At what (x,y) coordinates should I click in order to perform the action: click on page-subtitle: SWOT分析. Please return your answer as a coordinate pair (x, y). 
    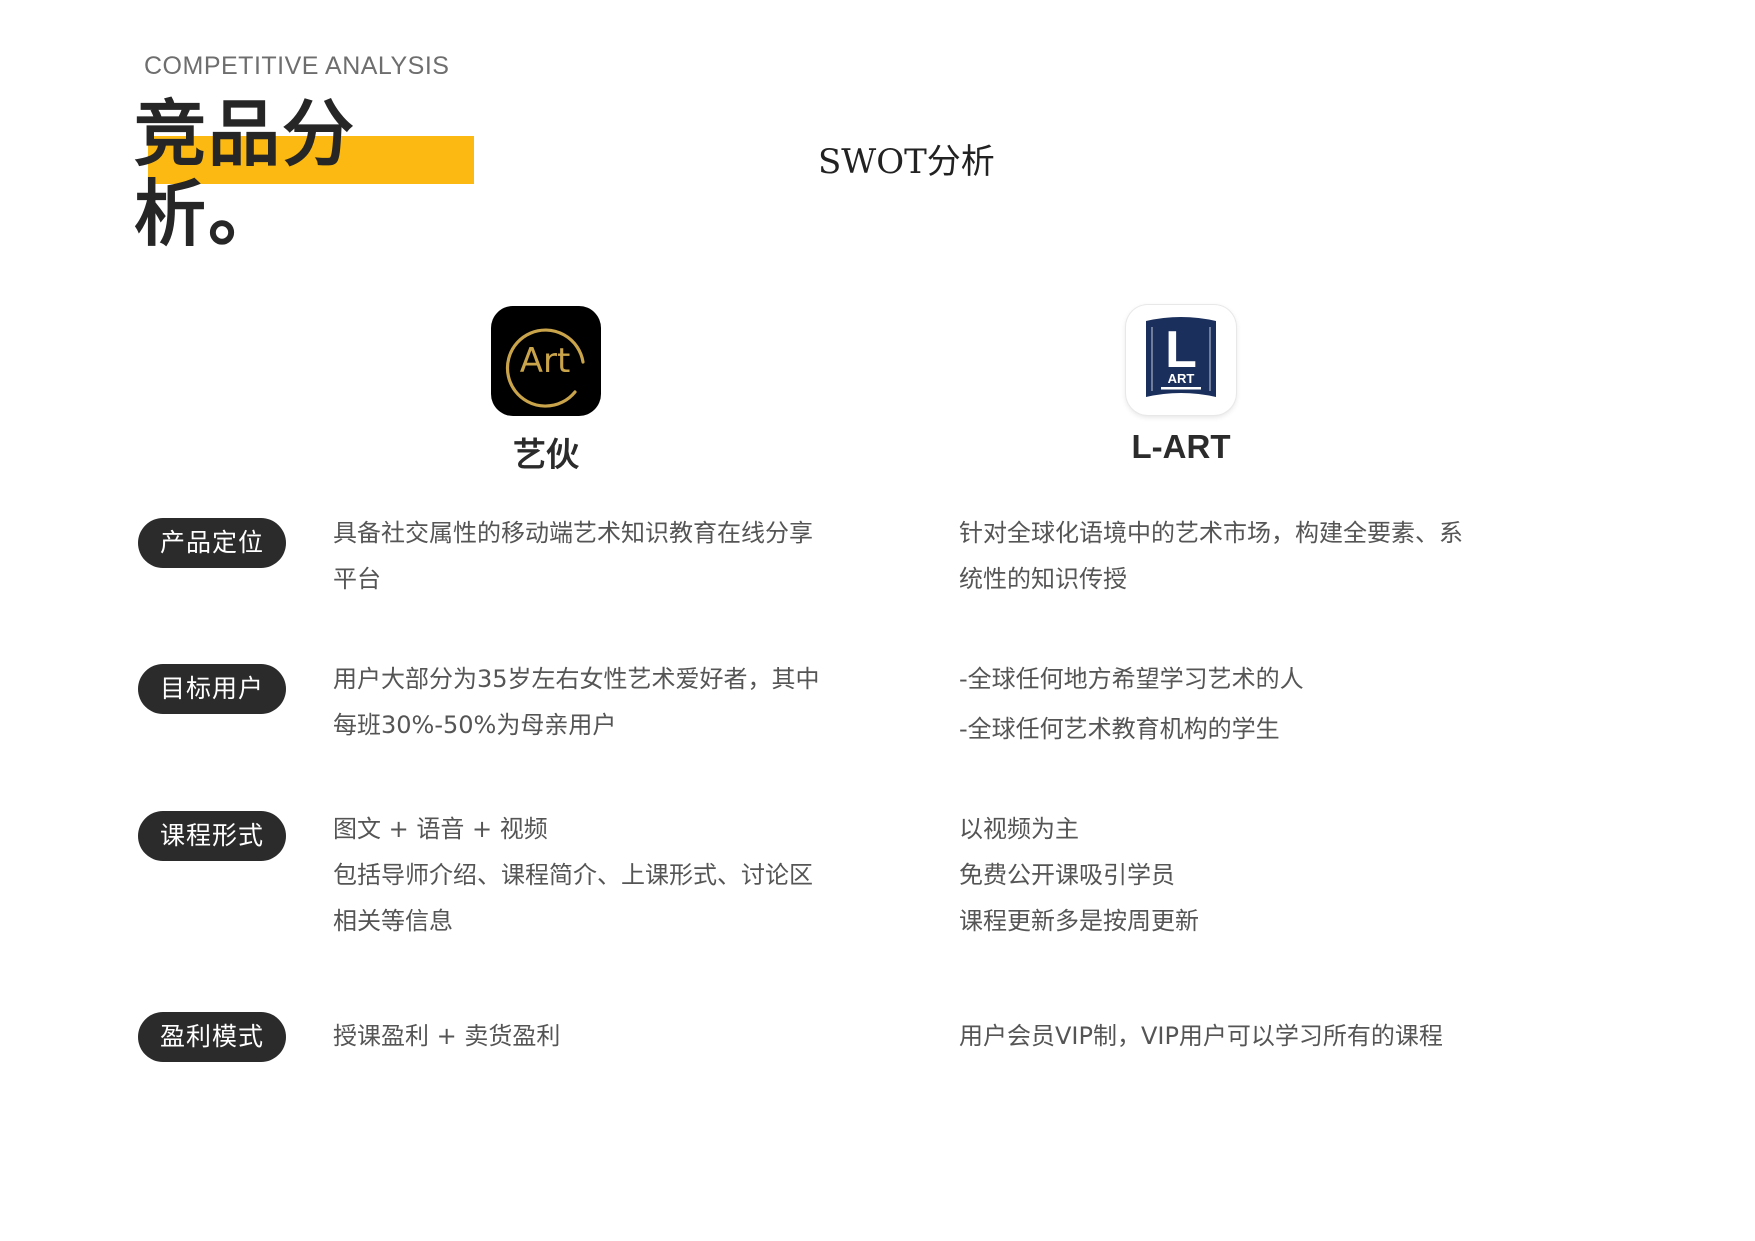
    Looking at the image, I should click on (906, 162).